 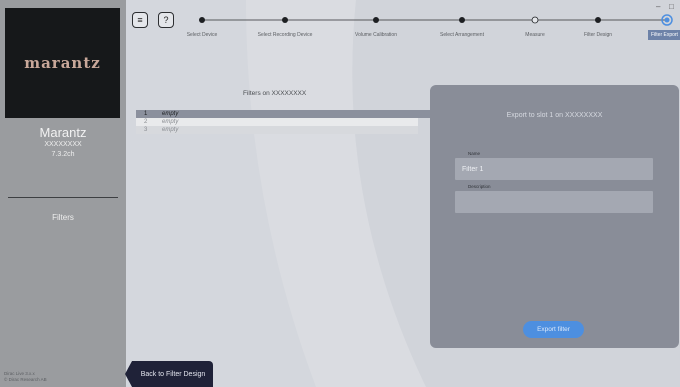 What do you see at coordinates (479, 186) in the screenshot?
I see `description-field-label: Description` at bounding box center [479, 186].